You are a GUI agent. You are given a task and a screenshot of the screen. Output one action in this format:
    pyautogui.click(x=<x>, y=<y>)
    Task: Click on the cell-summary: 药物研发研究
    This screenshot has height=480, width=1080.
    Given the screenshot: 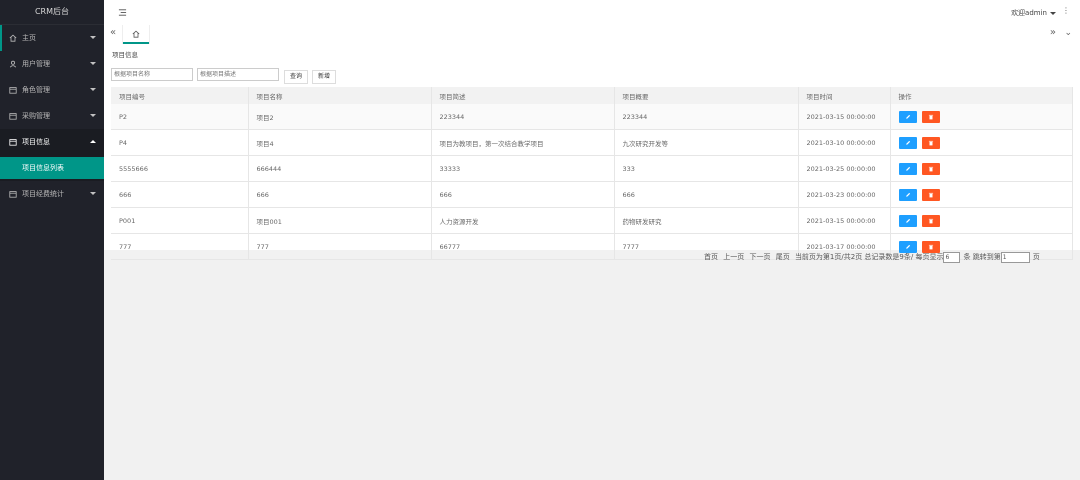 What is the action you would take?
    pyautogui.click(x=706, y=220)
    